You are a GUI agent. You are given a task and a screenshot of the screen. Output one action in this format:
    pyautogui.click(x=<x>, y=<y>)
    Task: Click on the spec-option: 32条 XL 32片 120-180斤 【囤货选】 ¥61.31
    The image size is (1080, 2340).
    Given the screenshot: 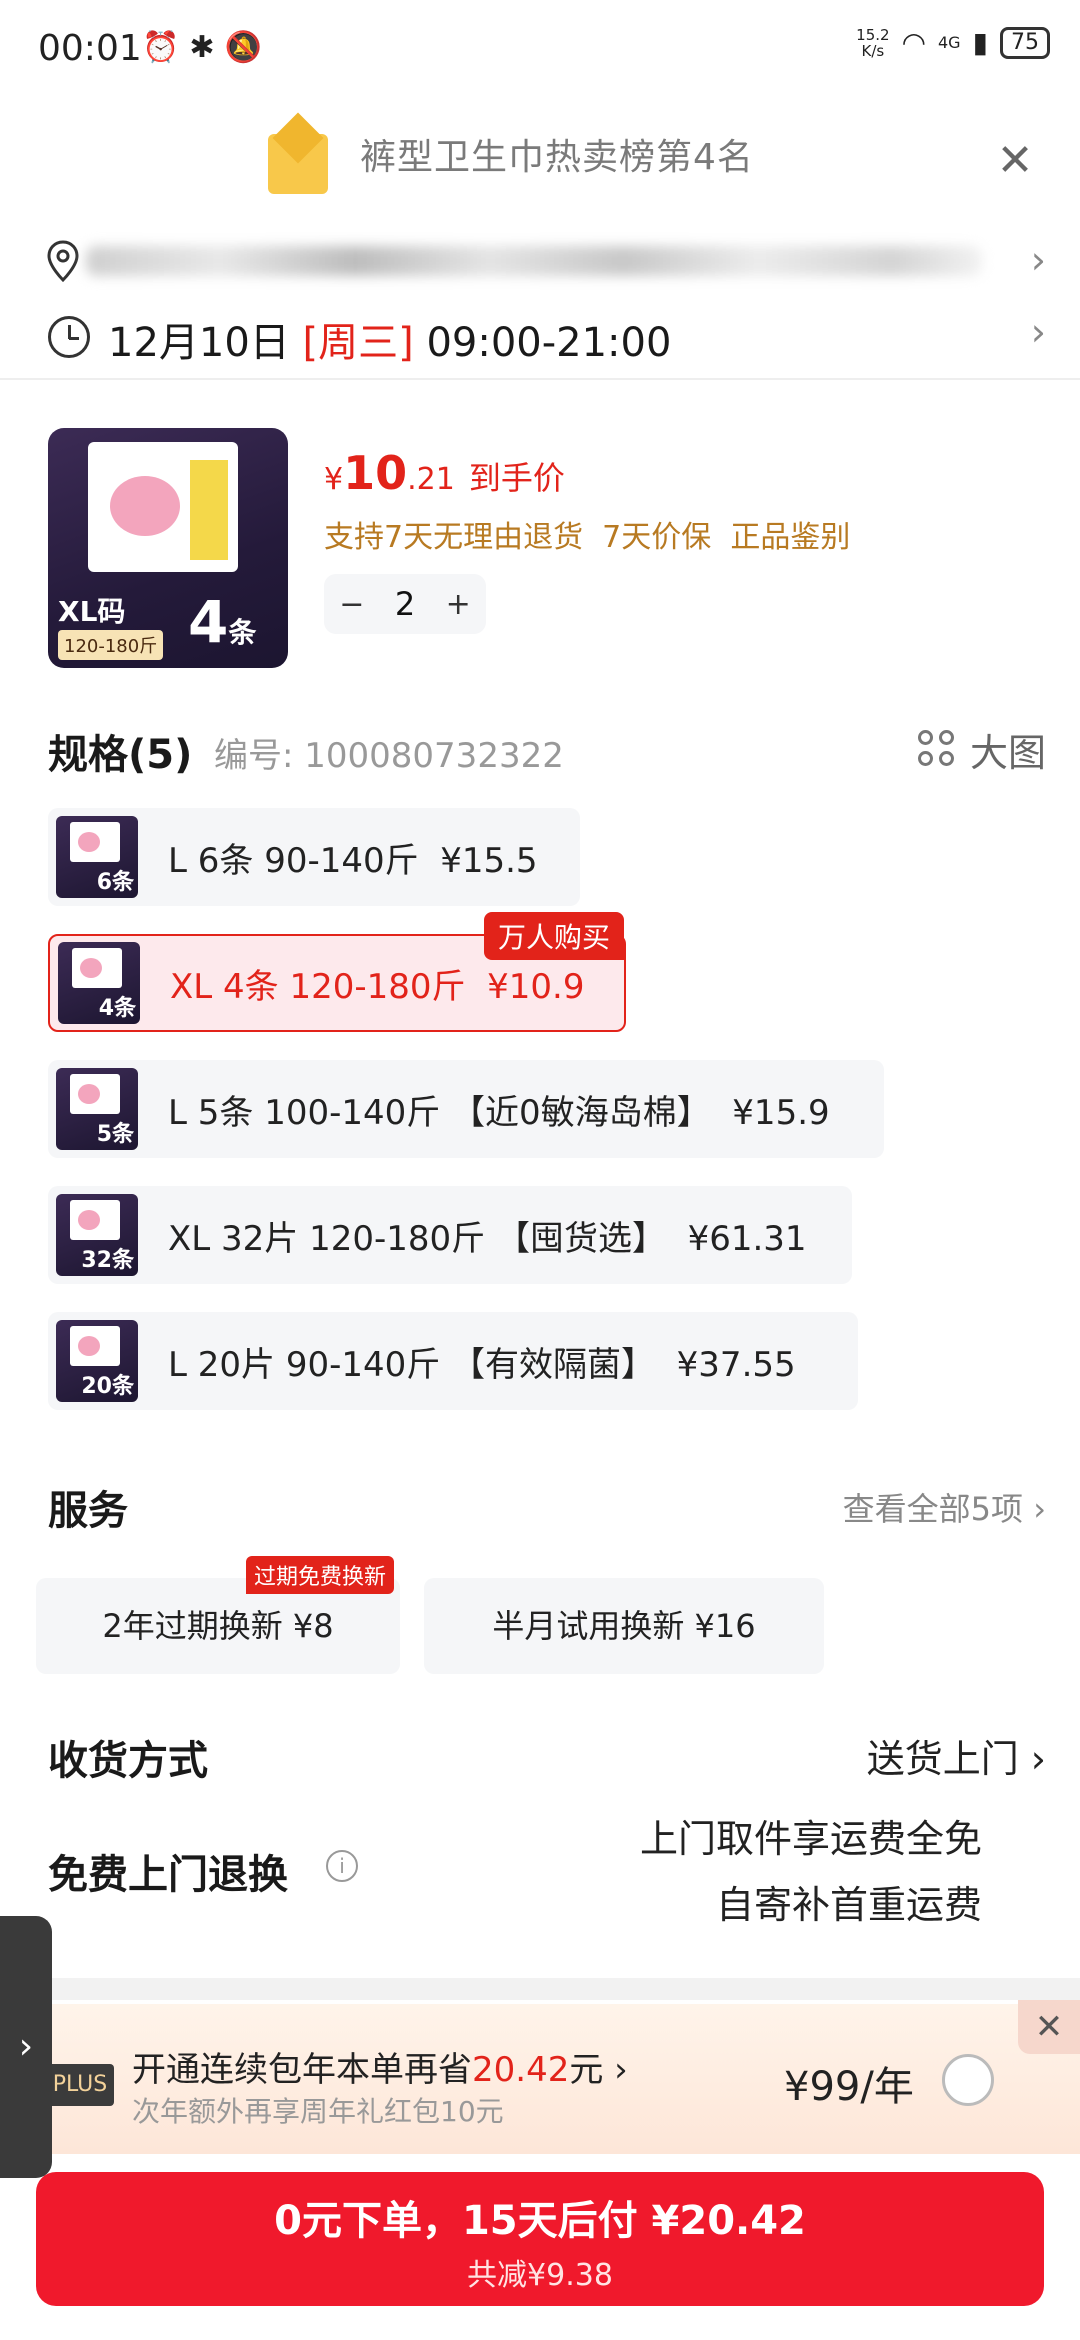 What is the action you would take?
    pyautogui.click(x=450, y=1235)
    